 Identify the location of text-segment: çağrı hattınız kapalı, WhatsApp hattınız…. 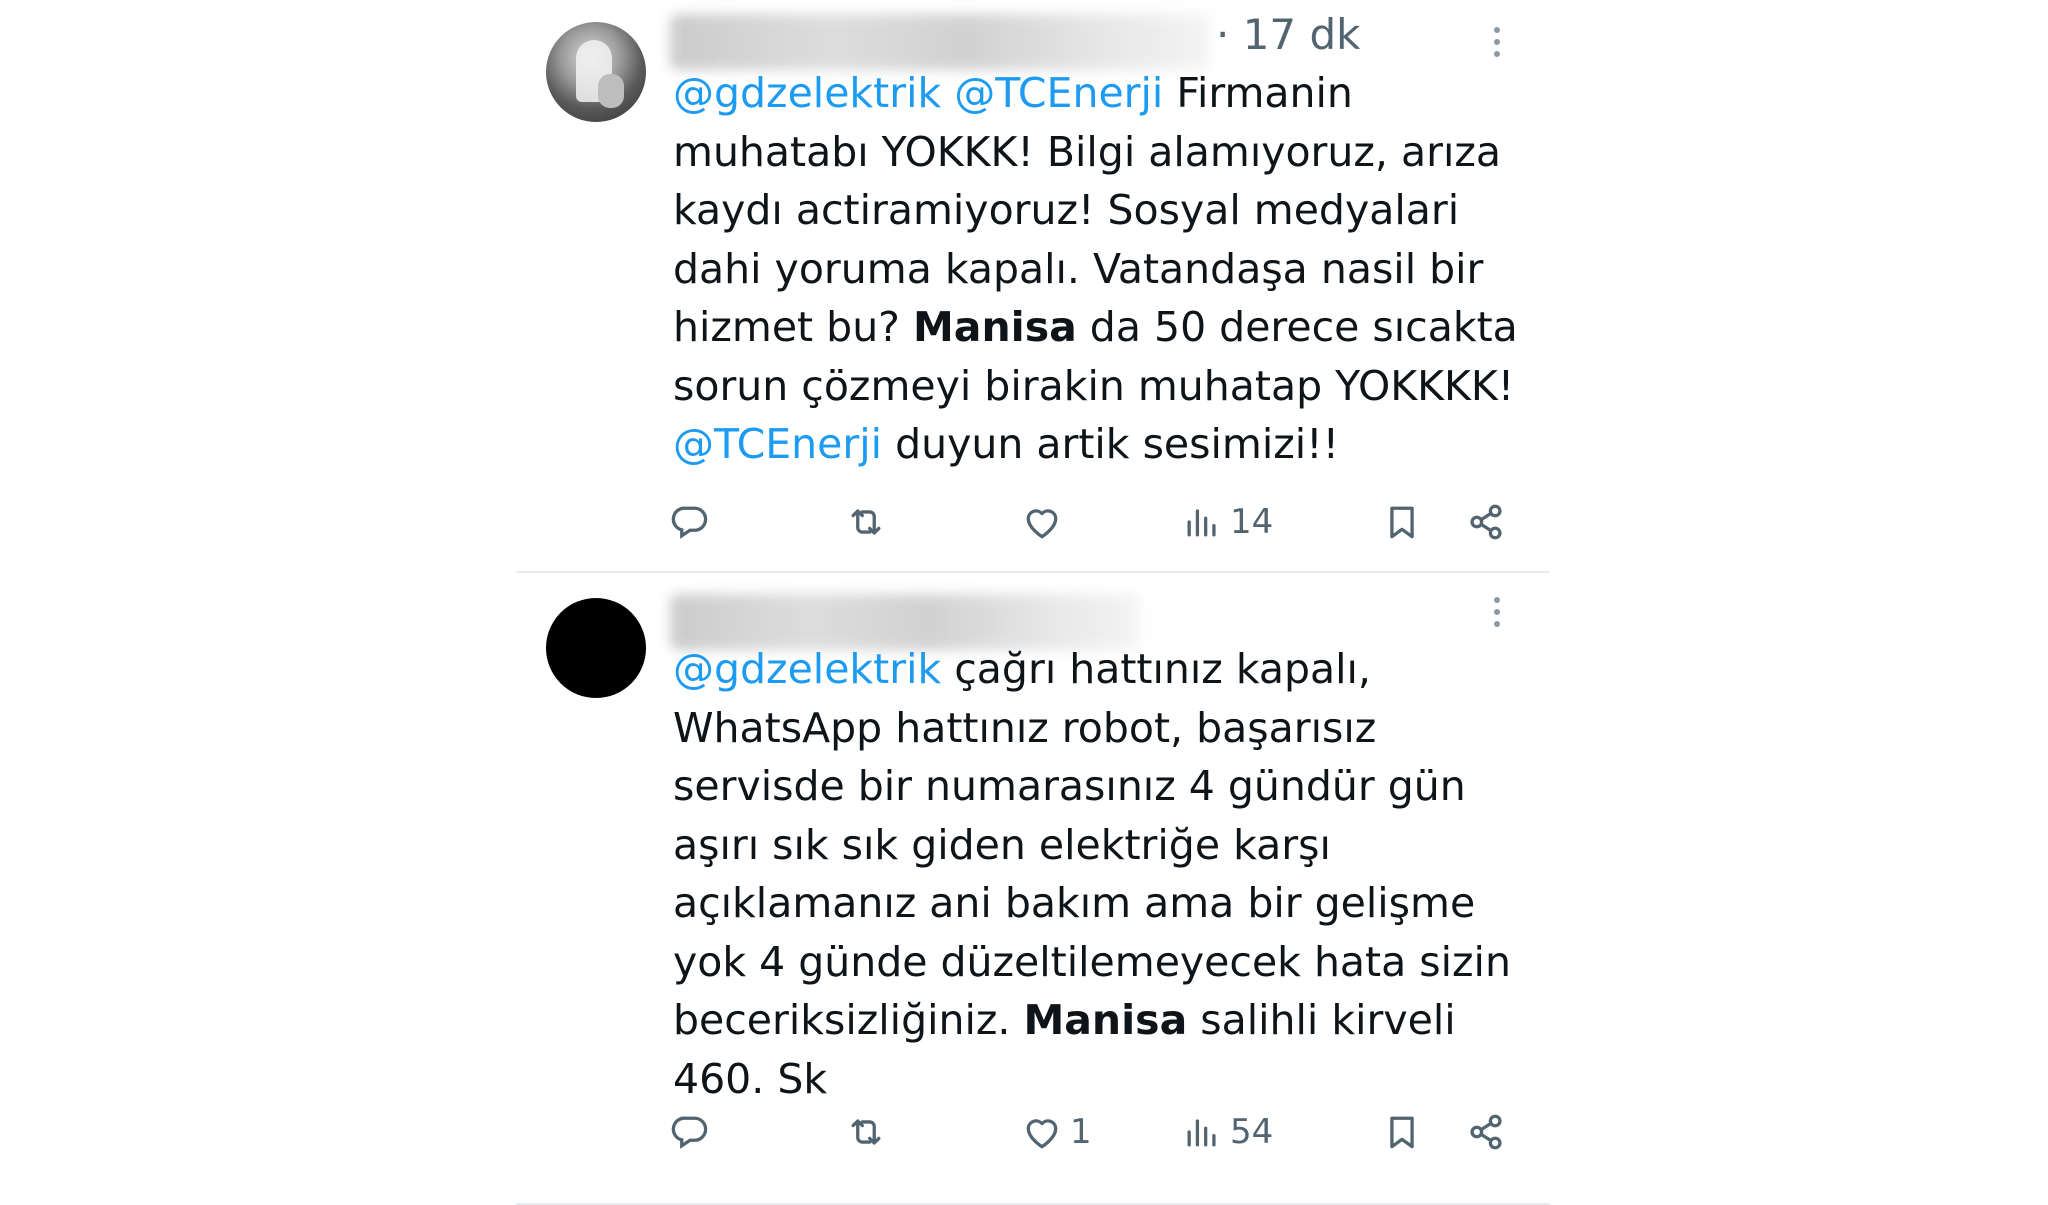
(1092, 844).